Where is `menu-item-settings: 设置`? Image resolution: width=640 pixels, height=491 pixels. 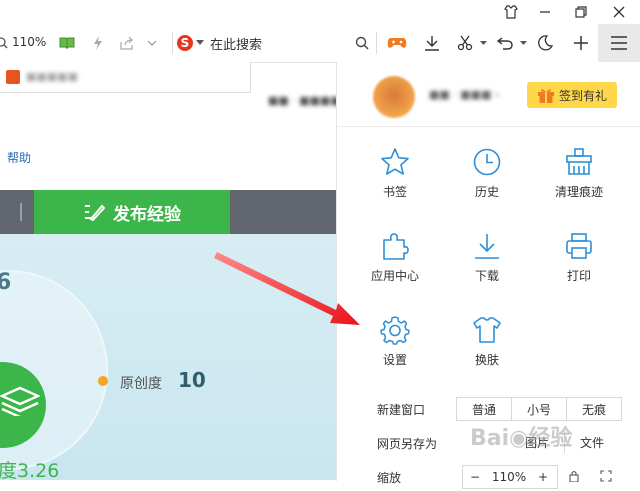 menu-item-settings: 设置 is located at coordinates (395, 355).